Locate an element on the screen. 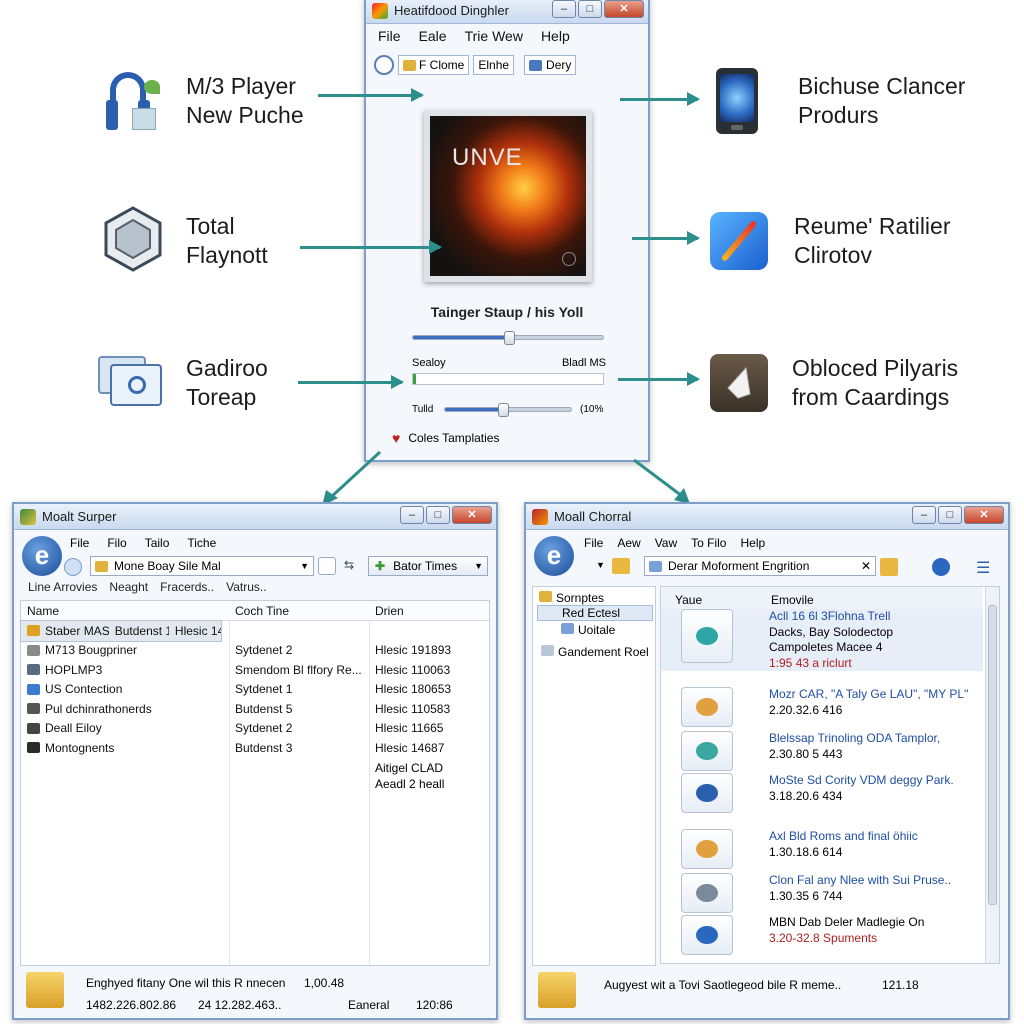  file-name: Montognents is located at coordinates (80, 747).